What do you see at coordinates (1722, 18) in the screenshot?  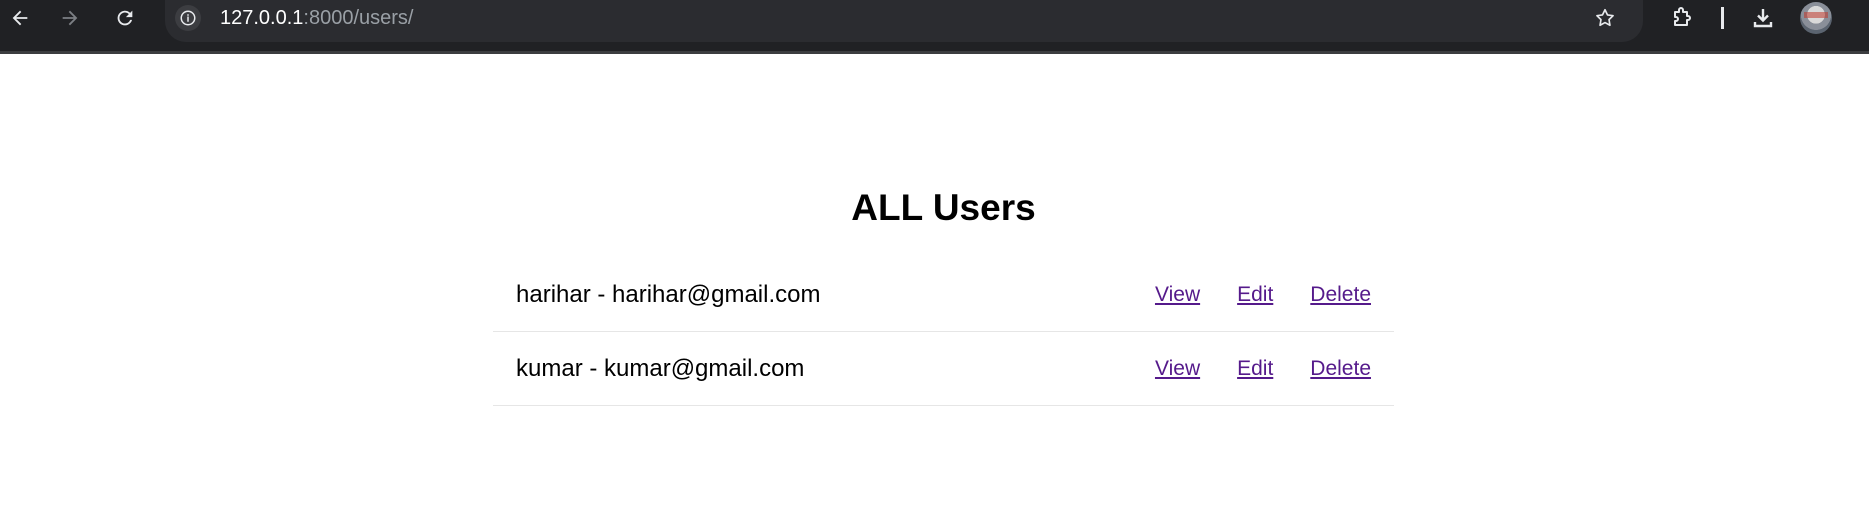 I see `toolbar-divider` at bounding box center [1722, 18].